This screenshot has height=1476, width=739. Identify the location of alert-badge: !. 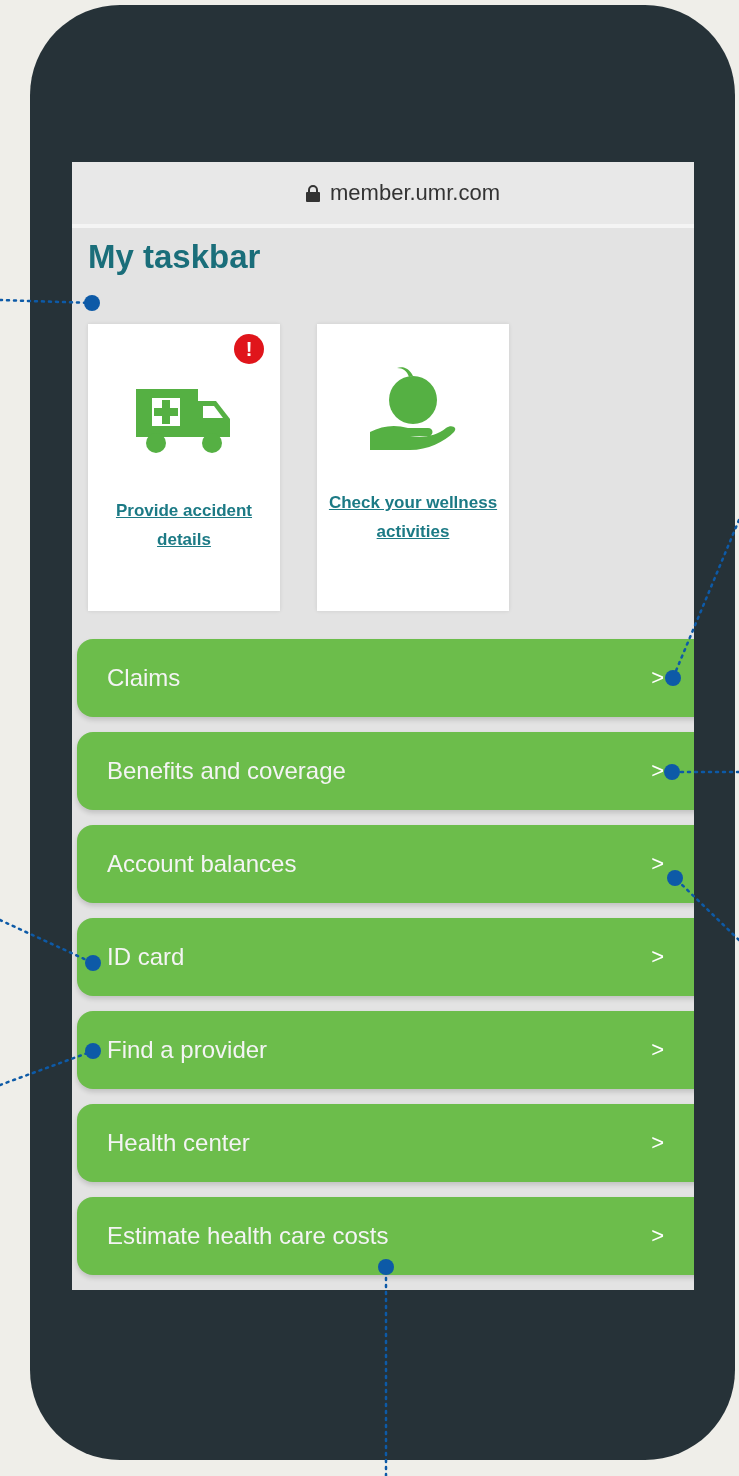
(249, 349).